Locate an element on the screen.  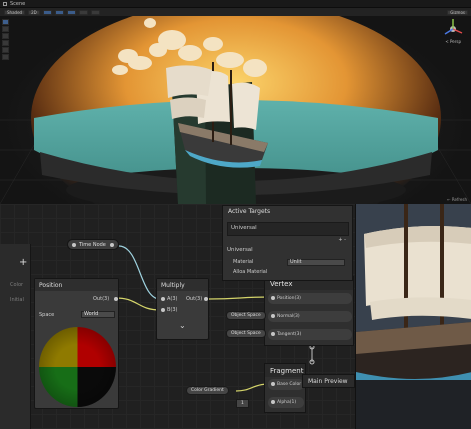
space-label: Space is located at coordinates (47, 315).